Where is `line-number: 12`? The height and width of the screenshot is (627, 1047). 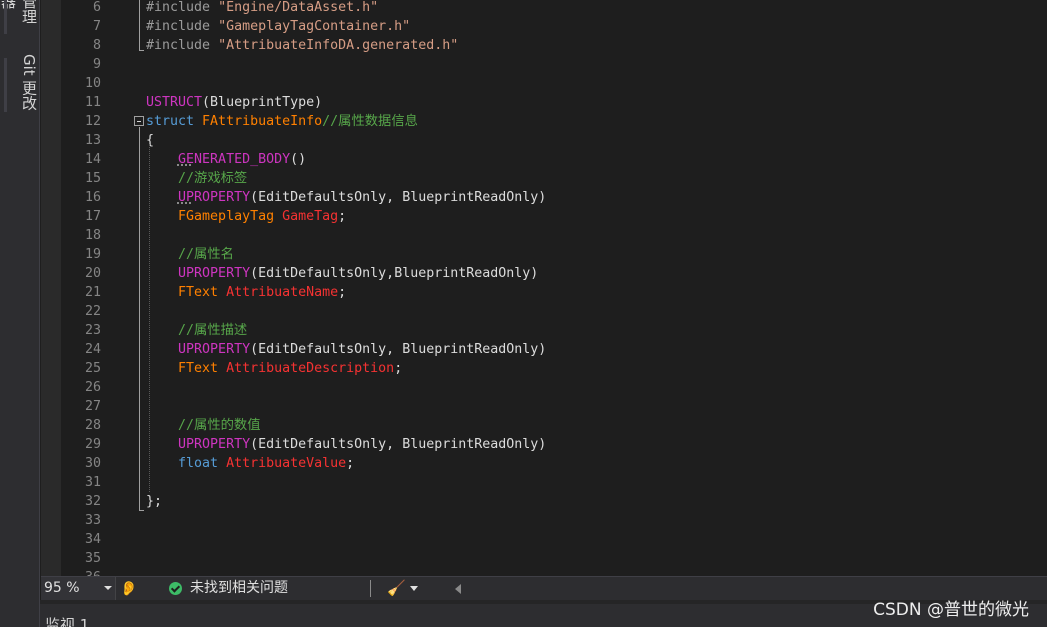
line-number: 12 is located at coordinates (92, 121).